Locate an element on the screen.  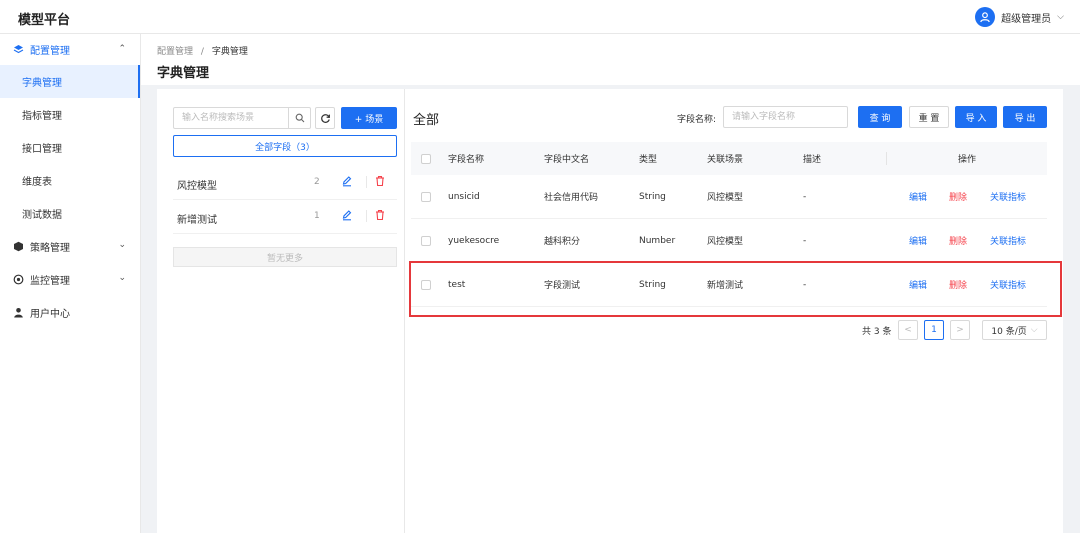
select-all-checkbox is located at coordinates (426, 158).